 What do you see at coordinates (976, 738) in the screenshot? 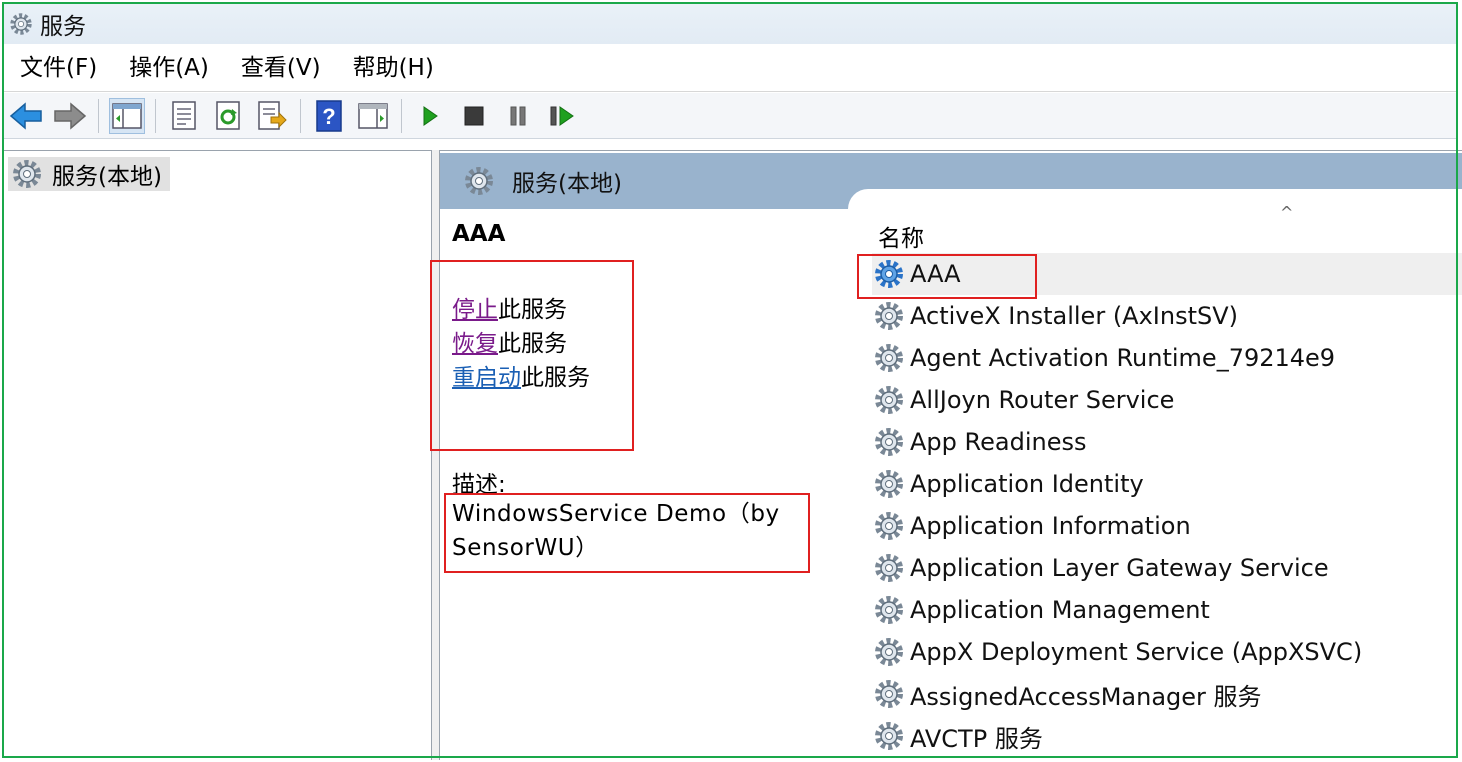
I see `service-name: AVCTP 服务` at bounding box center [976, 738].